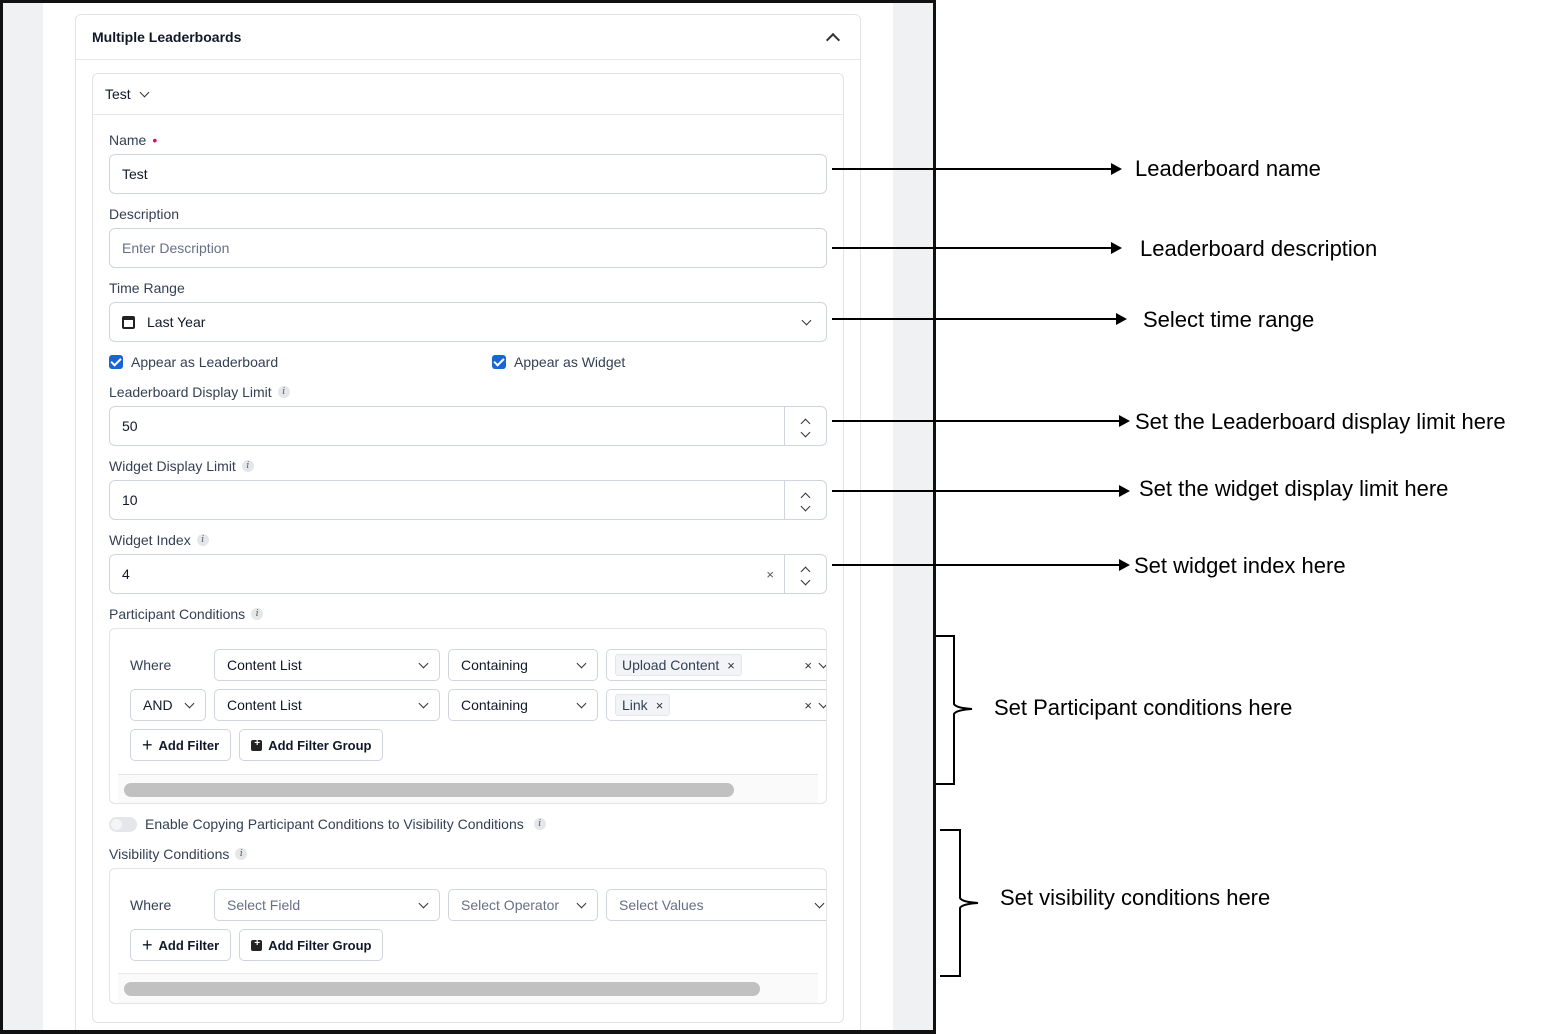 Image resolution: width=1562 pixels, height=1034 pixels. What do you see at coordinates (510, 905) in the screenshot?
I see `operator-placeholder: Select Operator` at bounding box center [510, 905].